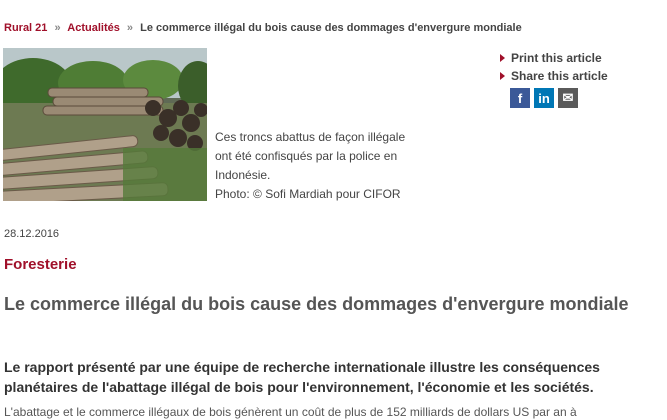 The width and height of the screenshot is (667, 420). I want to click on print-article-label: Print this article, so click(556, 58).